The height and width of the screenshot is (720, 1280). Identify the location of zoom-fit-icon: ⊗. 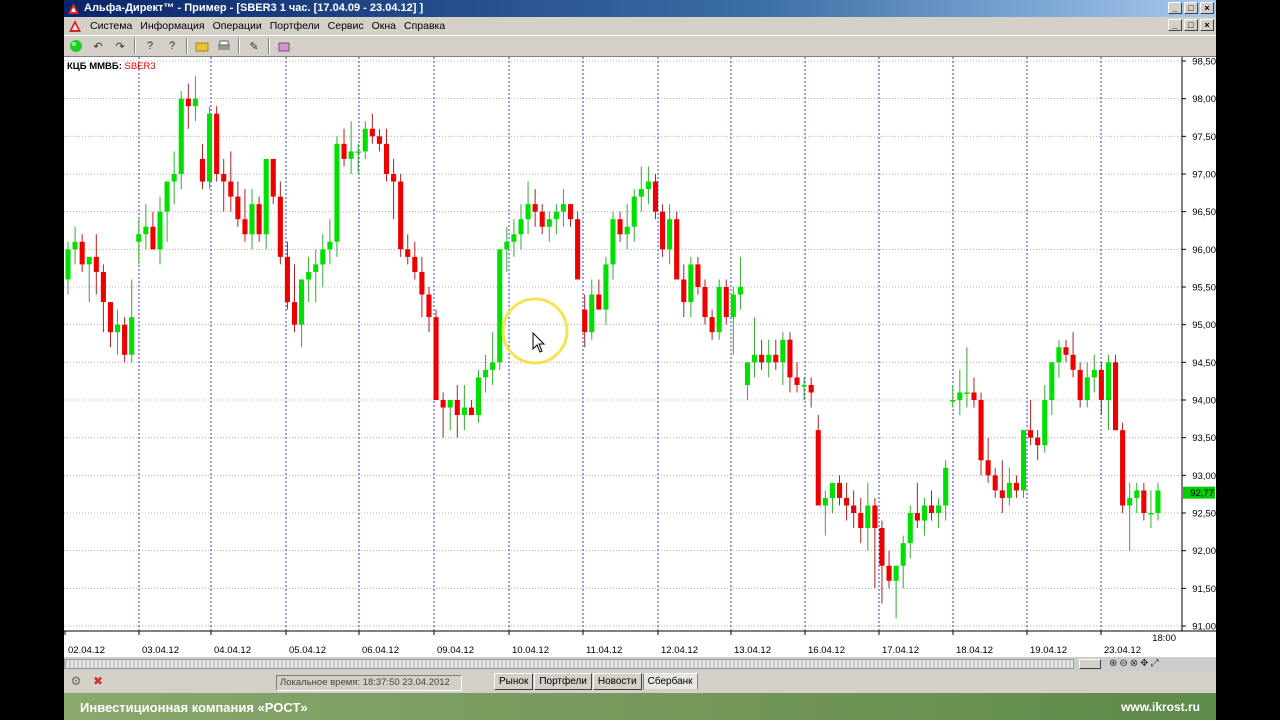
(1134, 663).